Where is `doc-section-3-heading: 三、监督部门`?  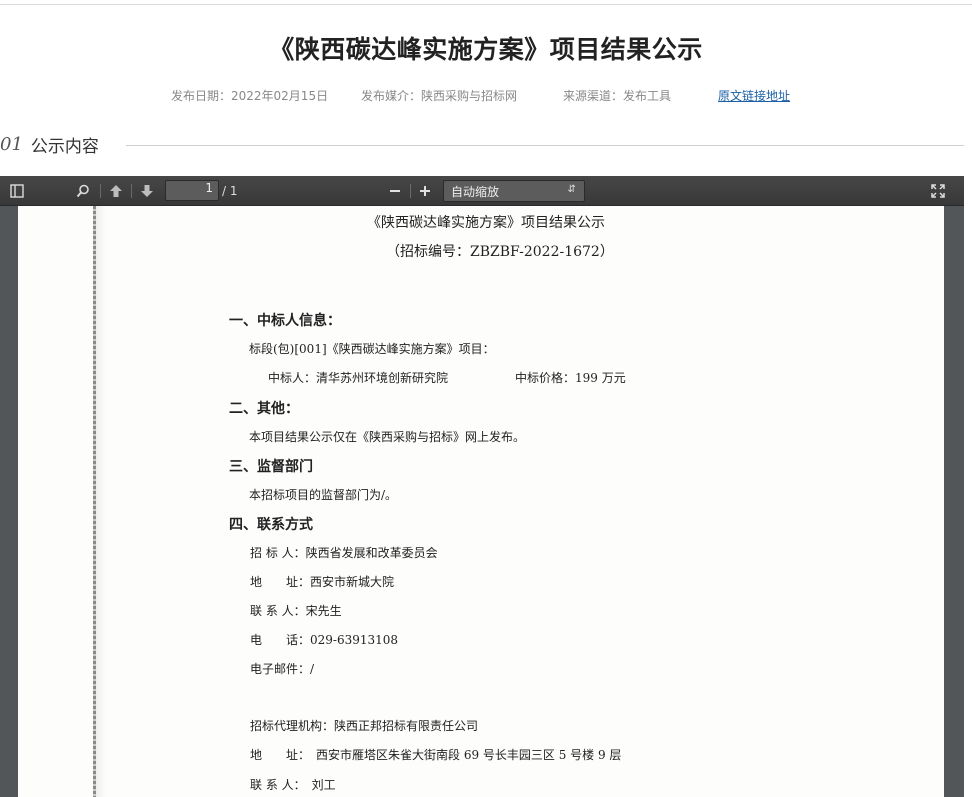
doc-section-3-heading: 三、监督部门 is located at coordinates (271, 467).